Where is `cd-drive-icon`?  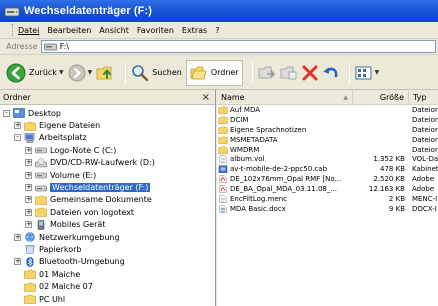
cd-drive-icon is located at coordinates (41, 163).